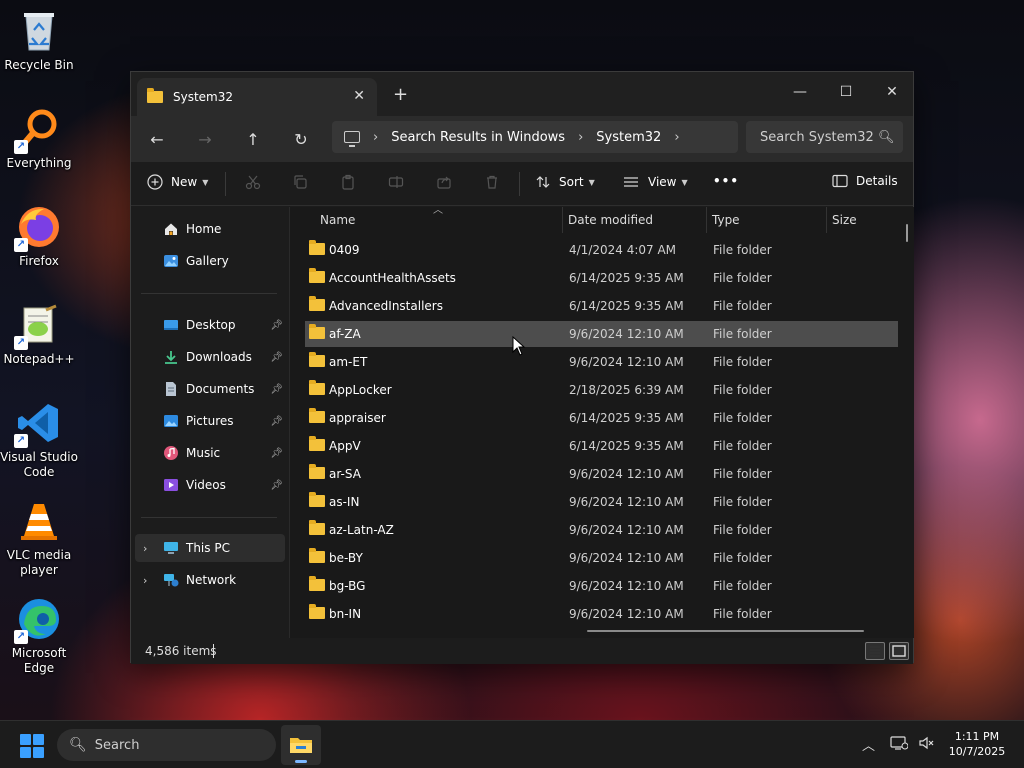  What do you see at coordinates (444, 182) in the screenshot?
I see `share-button` at bounding box center [444, 182].